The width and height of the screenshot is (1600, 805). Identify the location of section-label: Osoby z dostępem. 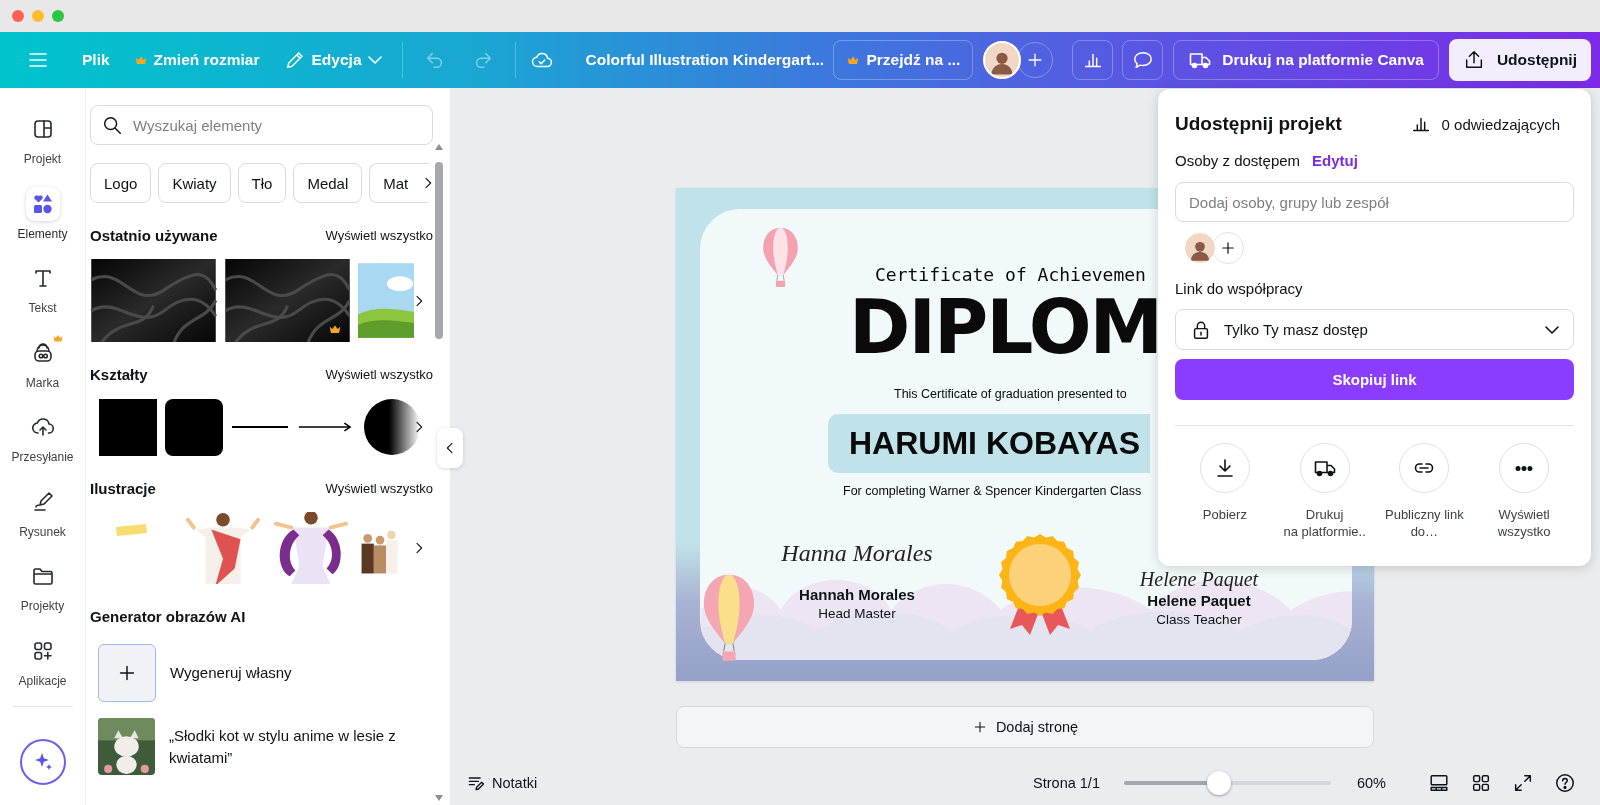
(1238, 160).